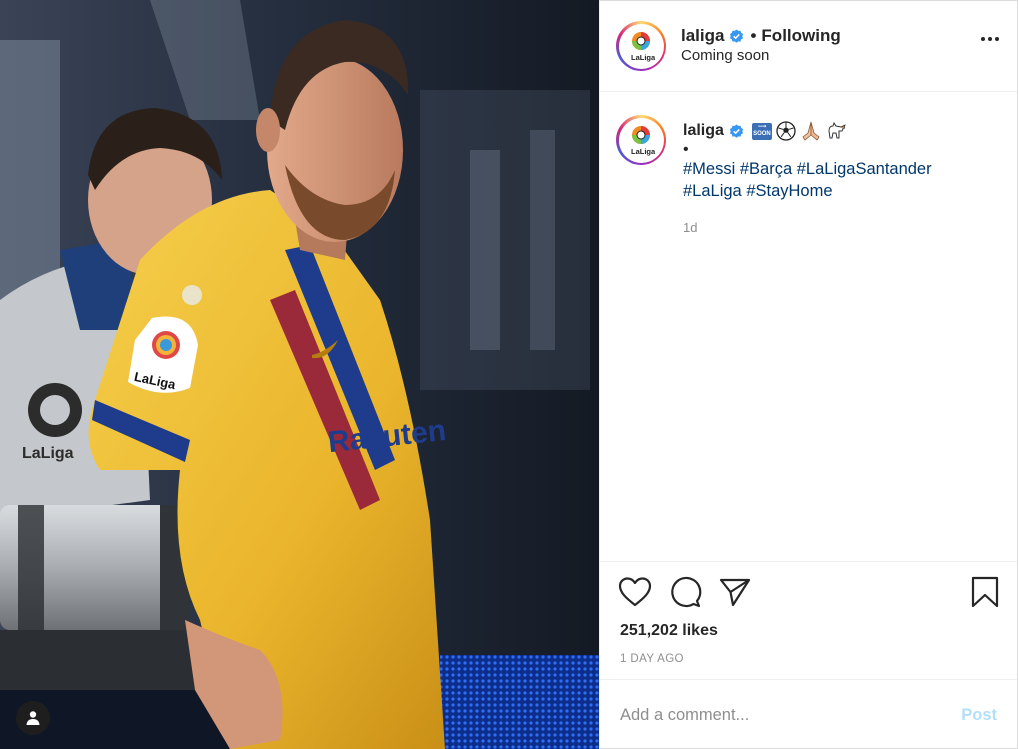  What do you see at coordinates (669, 631) in the screenshot?
I see `likes-count: 251,202 likes` at bounding box center [669, 631].